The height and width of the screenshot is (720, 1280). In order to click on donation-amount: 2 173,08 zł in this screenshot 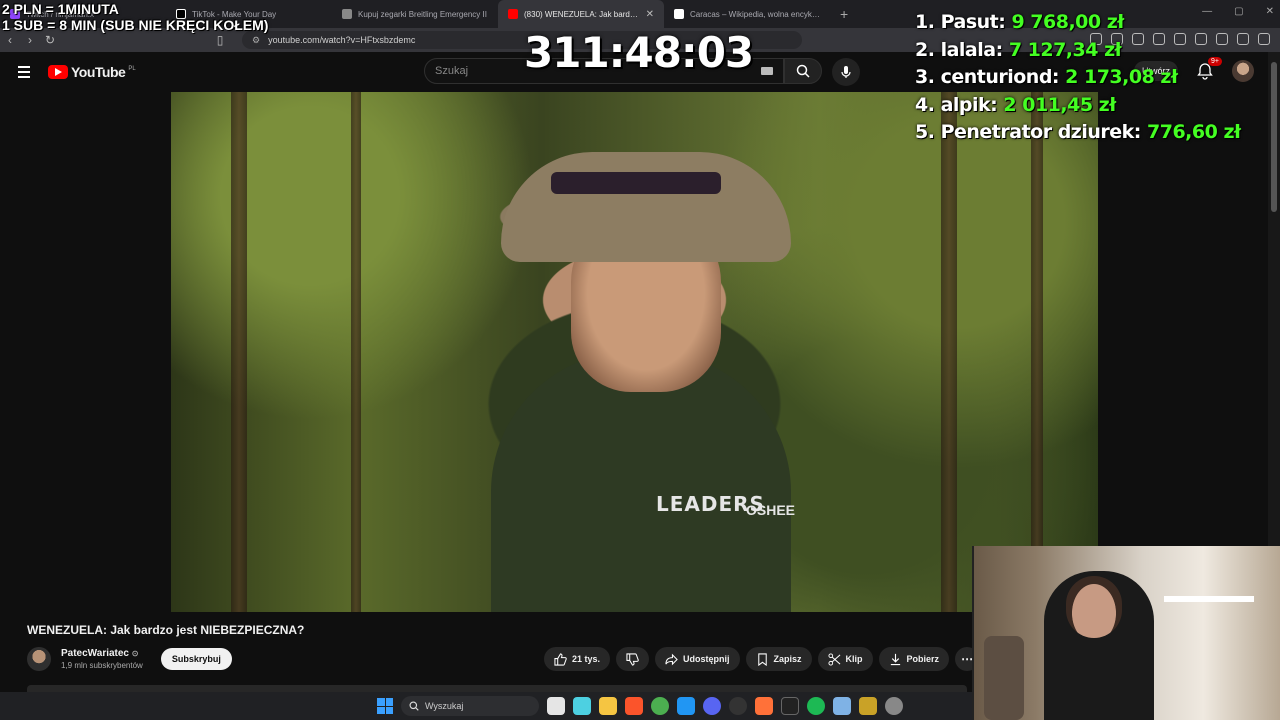, I will do `click(1121, 77)`.